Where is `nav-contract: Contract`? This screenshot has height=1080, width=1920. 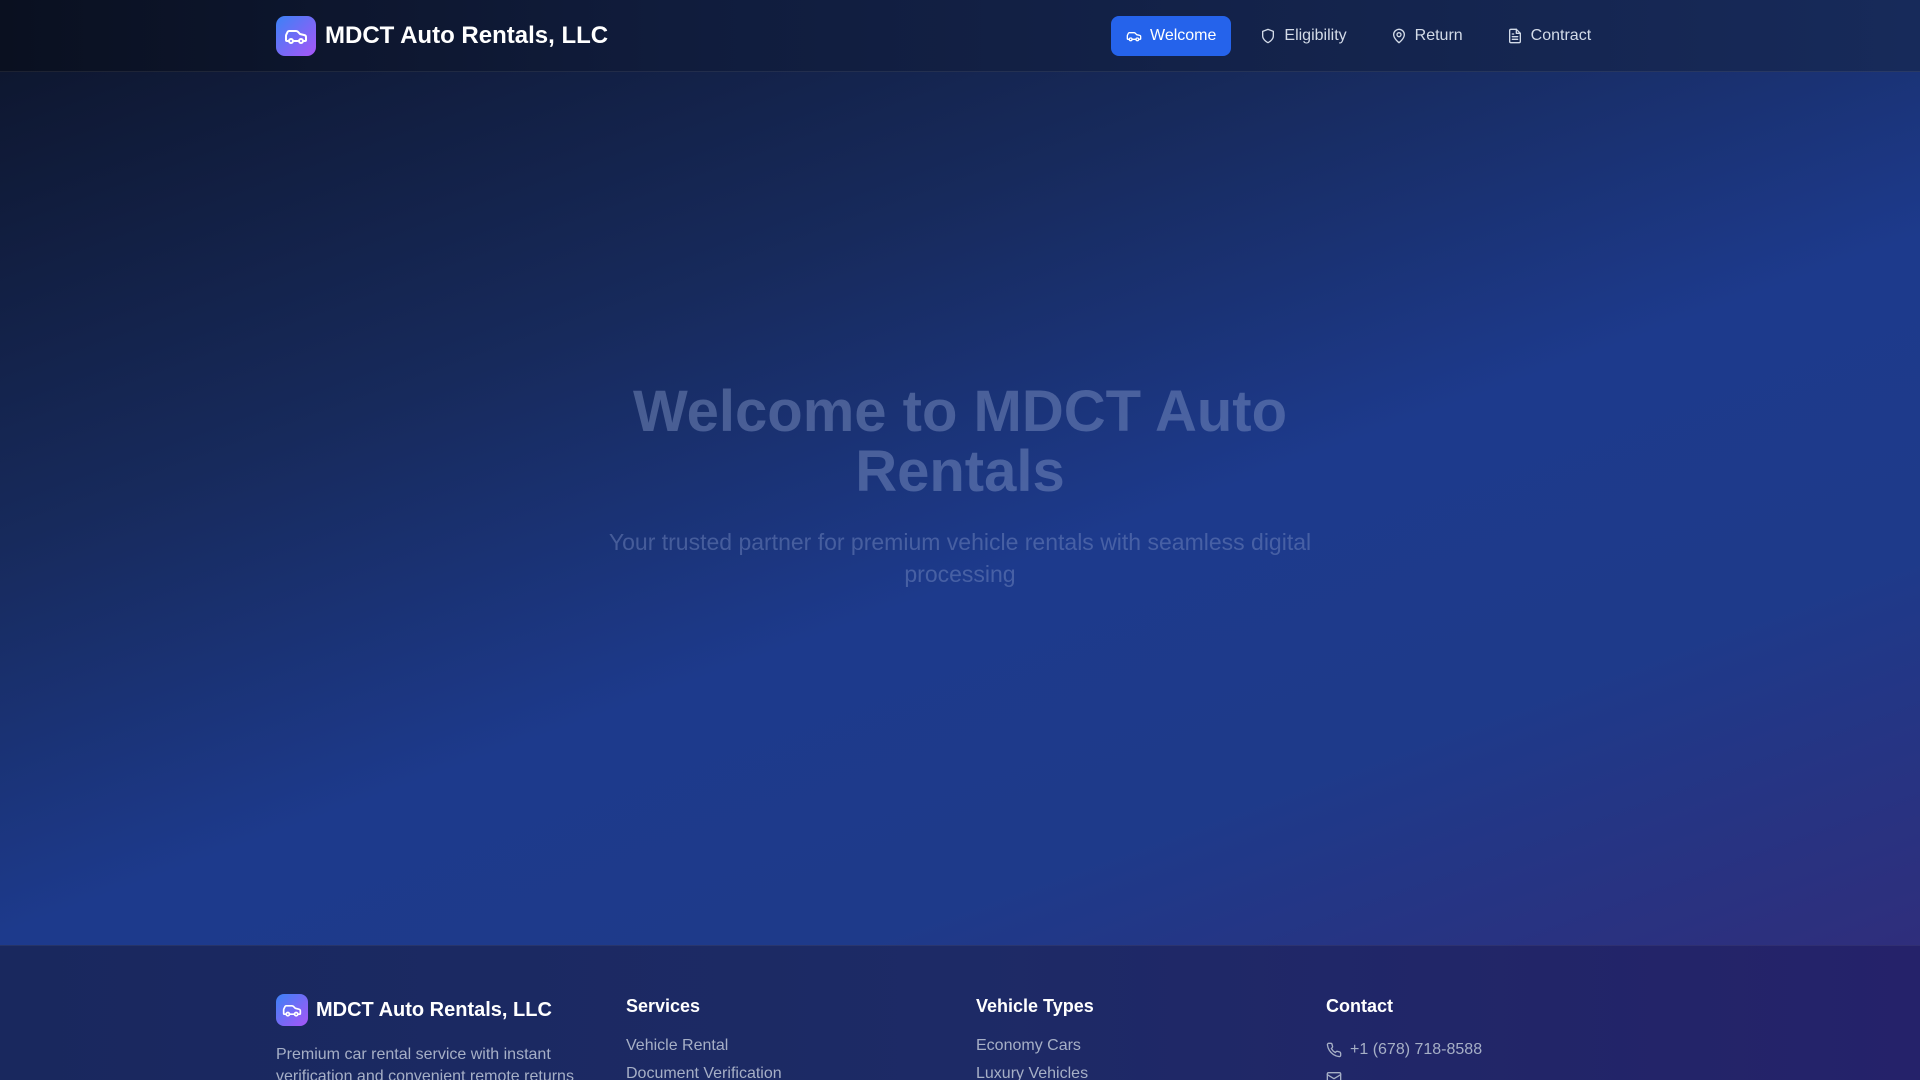
nav-contract: Contract is located at coordinates (1549, 36).